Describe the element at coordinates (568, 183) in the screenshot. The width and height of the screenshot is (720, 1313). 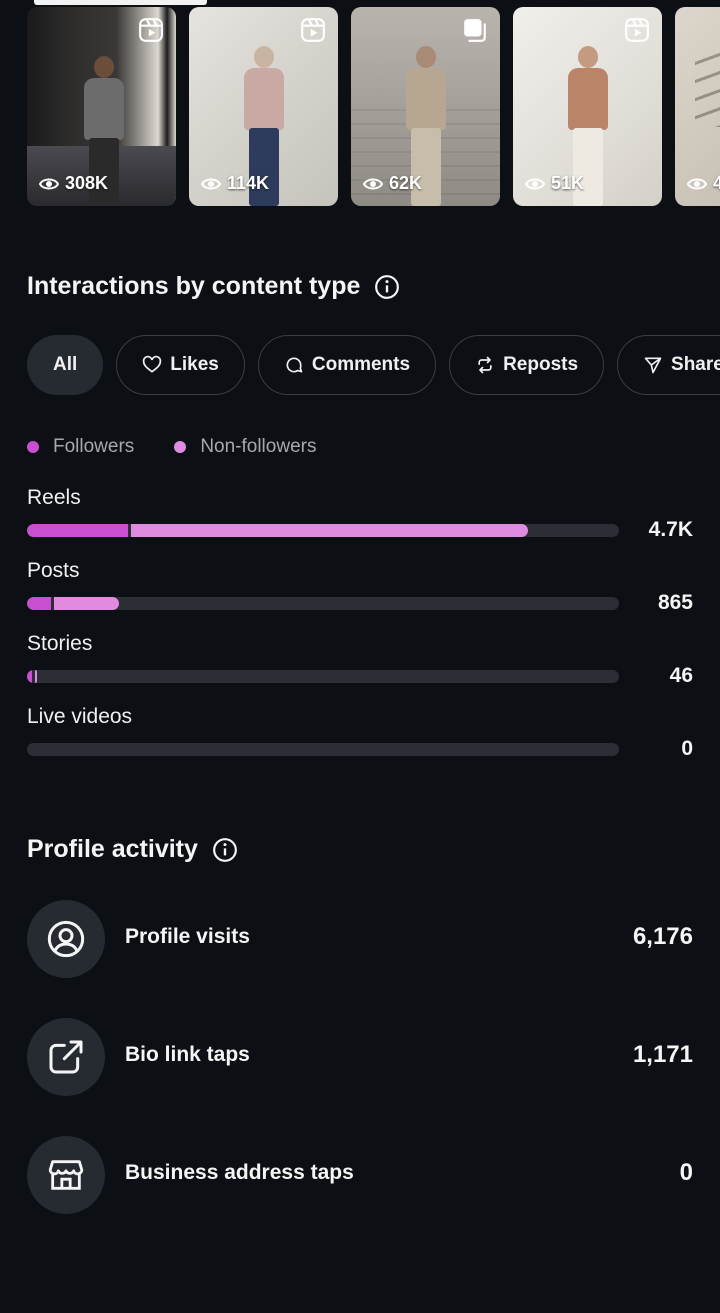
I see `view-count-value: 51K` at that location.